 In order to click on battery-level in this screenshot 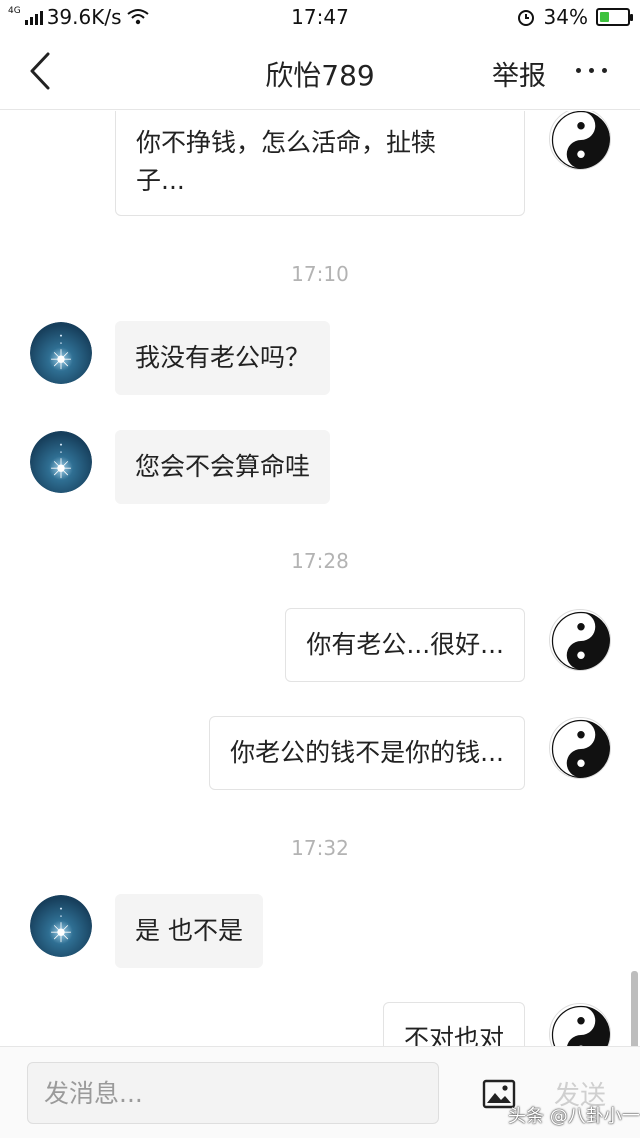, I will do `click(604, 17)`.